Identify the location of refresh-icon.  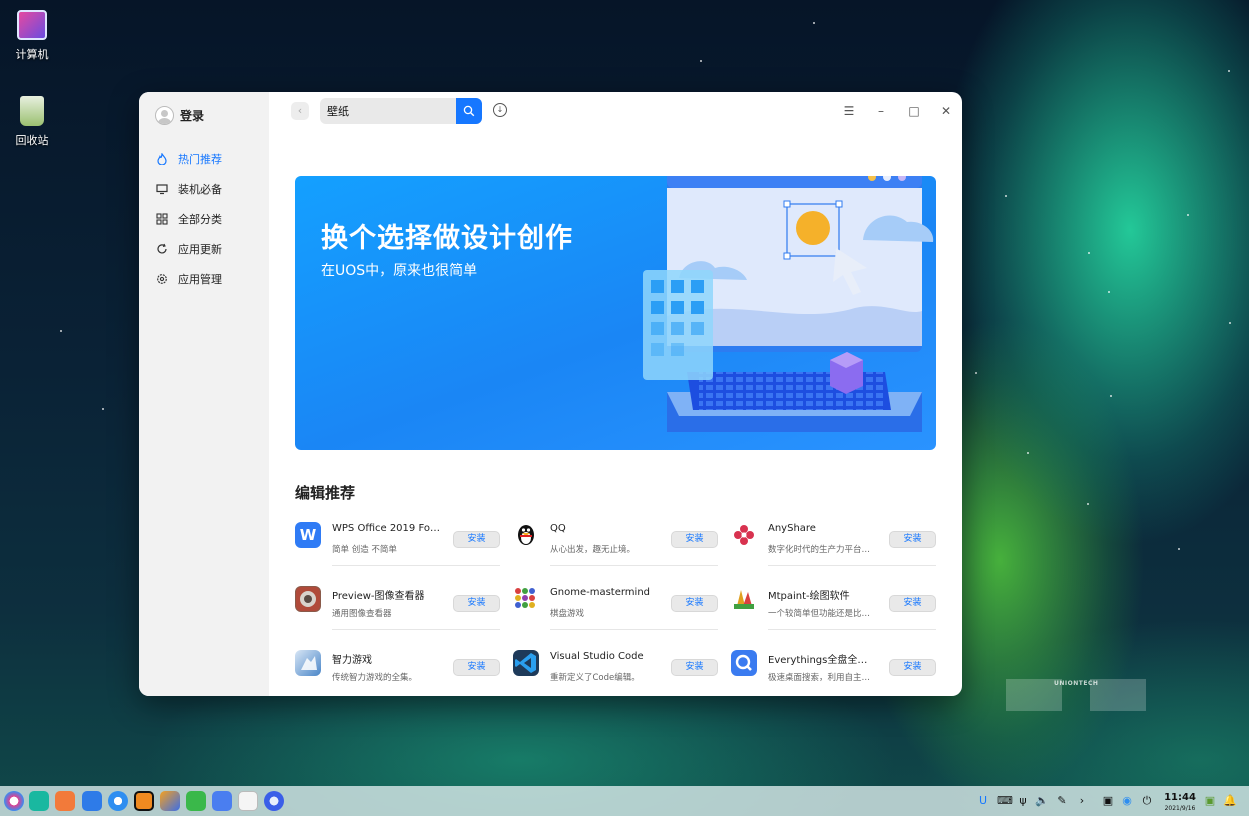
(162, 249).